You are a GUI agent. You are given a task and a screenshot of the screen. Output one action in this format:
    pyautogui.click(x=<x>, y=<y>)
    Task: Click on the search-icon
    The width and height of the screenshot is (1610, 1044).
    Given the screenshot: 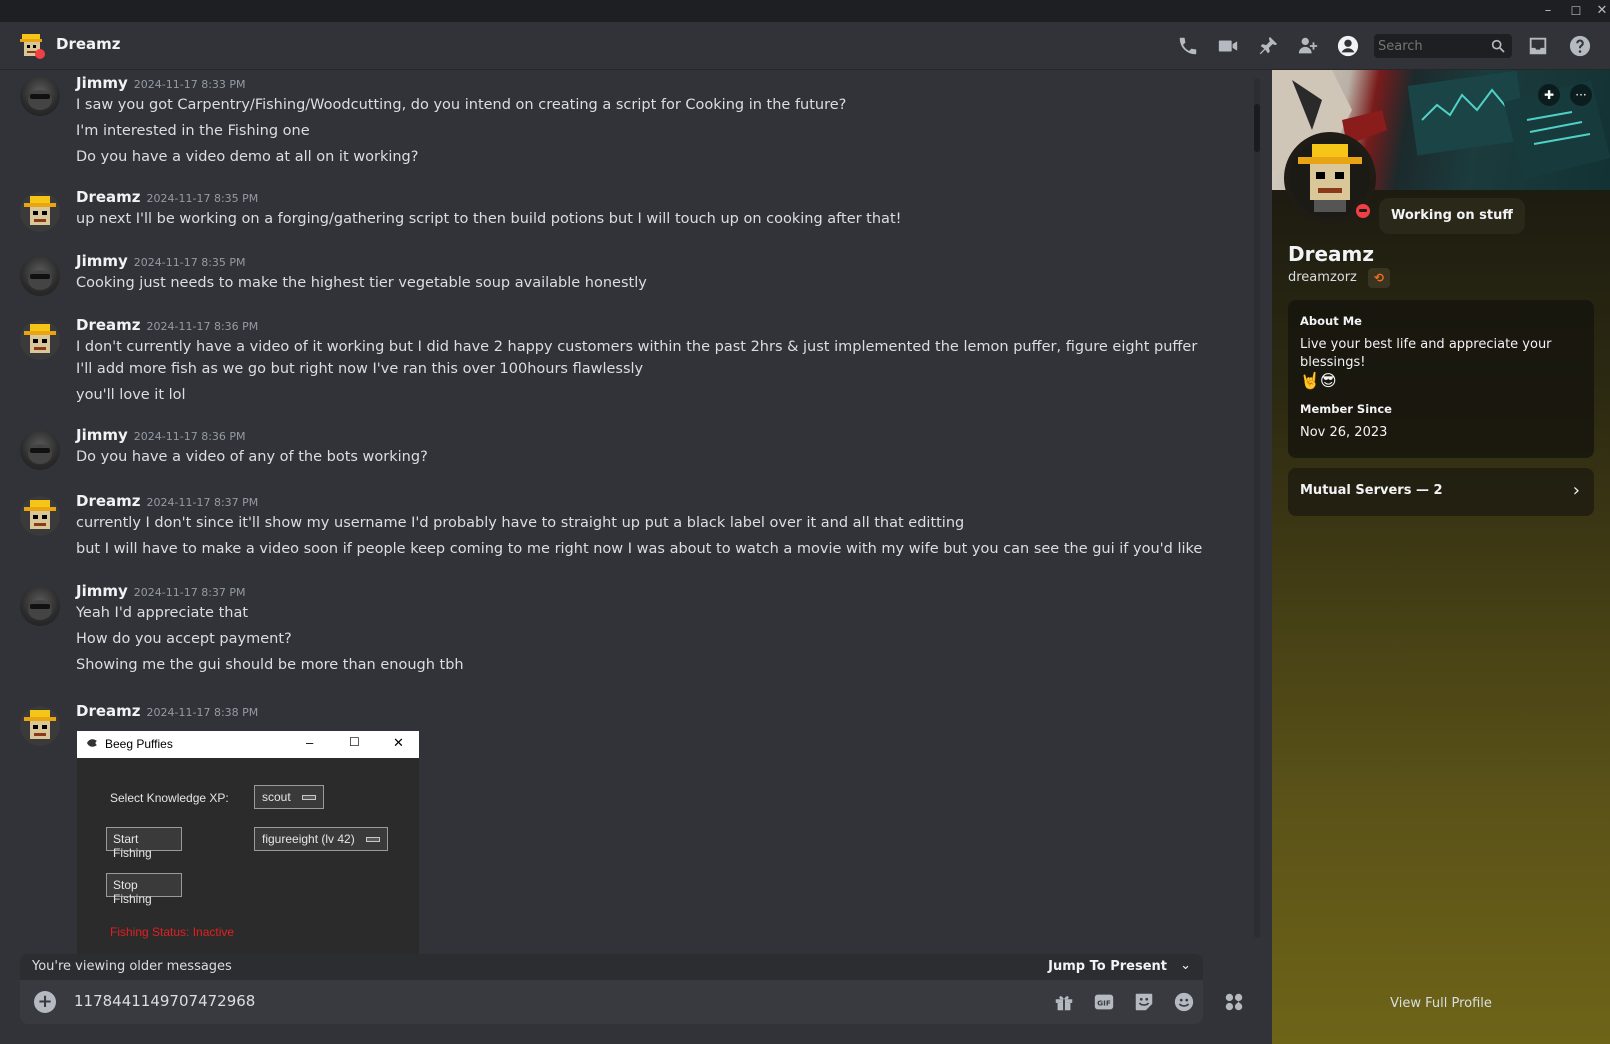 What is the action you would take?
    pyautogui.click(x=1498, y=46)
    